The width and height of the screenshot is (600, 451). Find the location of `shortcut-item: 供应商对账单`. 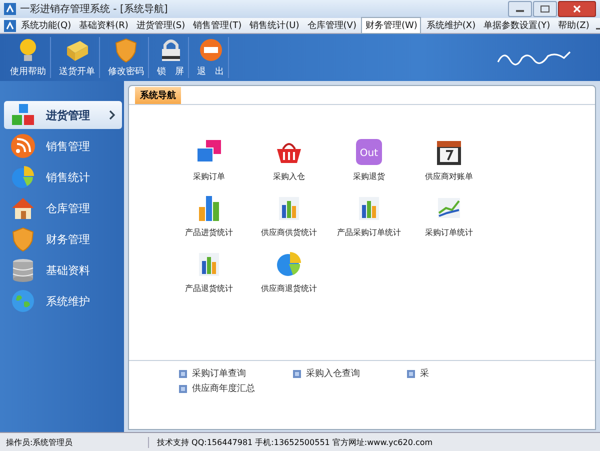

shortcut-item: 供应商对账单 is located at coordinates (449, 165).